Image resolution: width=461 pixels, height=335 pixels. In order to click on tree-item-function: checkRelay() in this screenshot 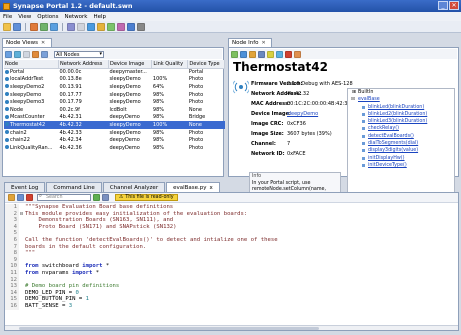, I will do `click(401, 128)`.